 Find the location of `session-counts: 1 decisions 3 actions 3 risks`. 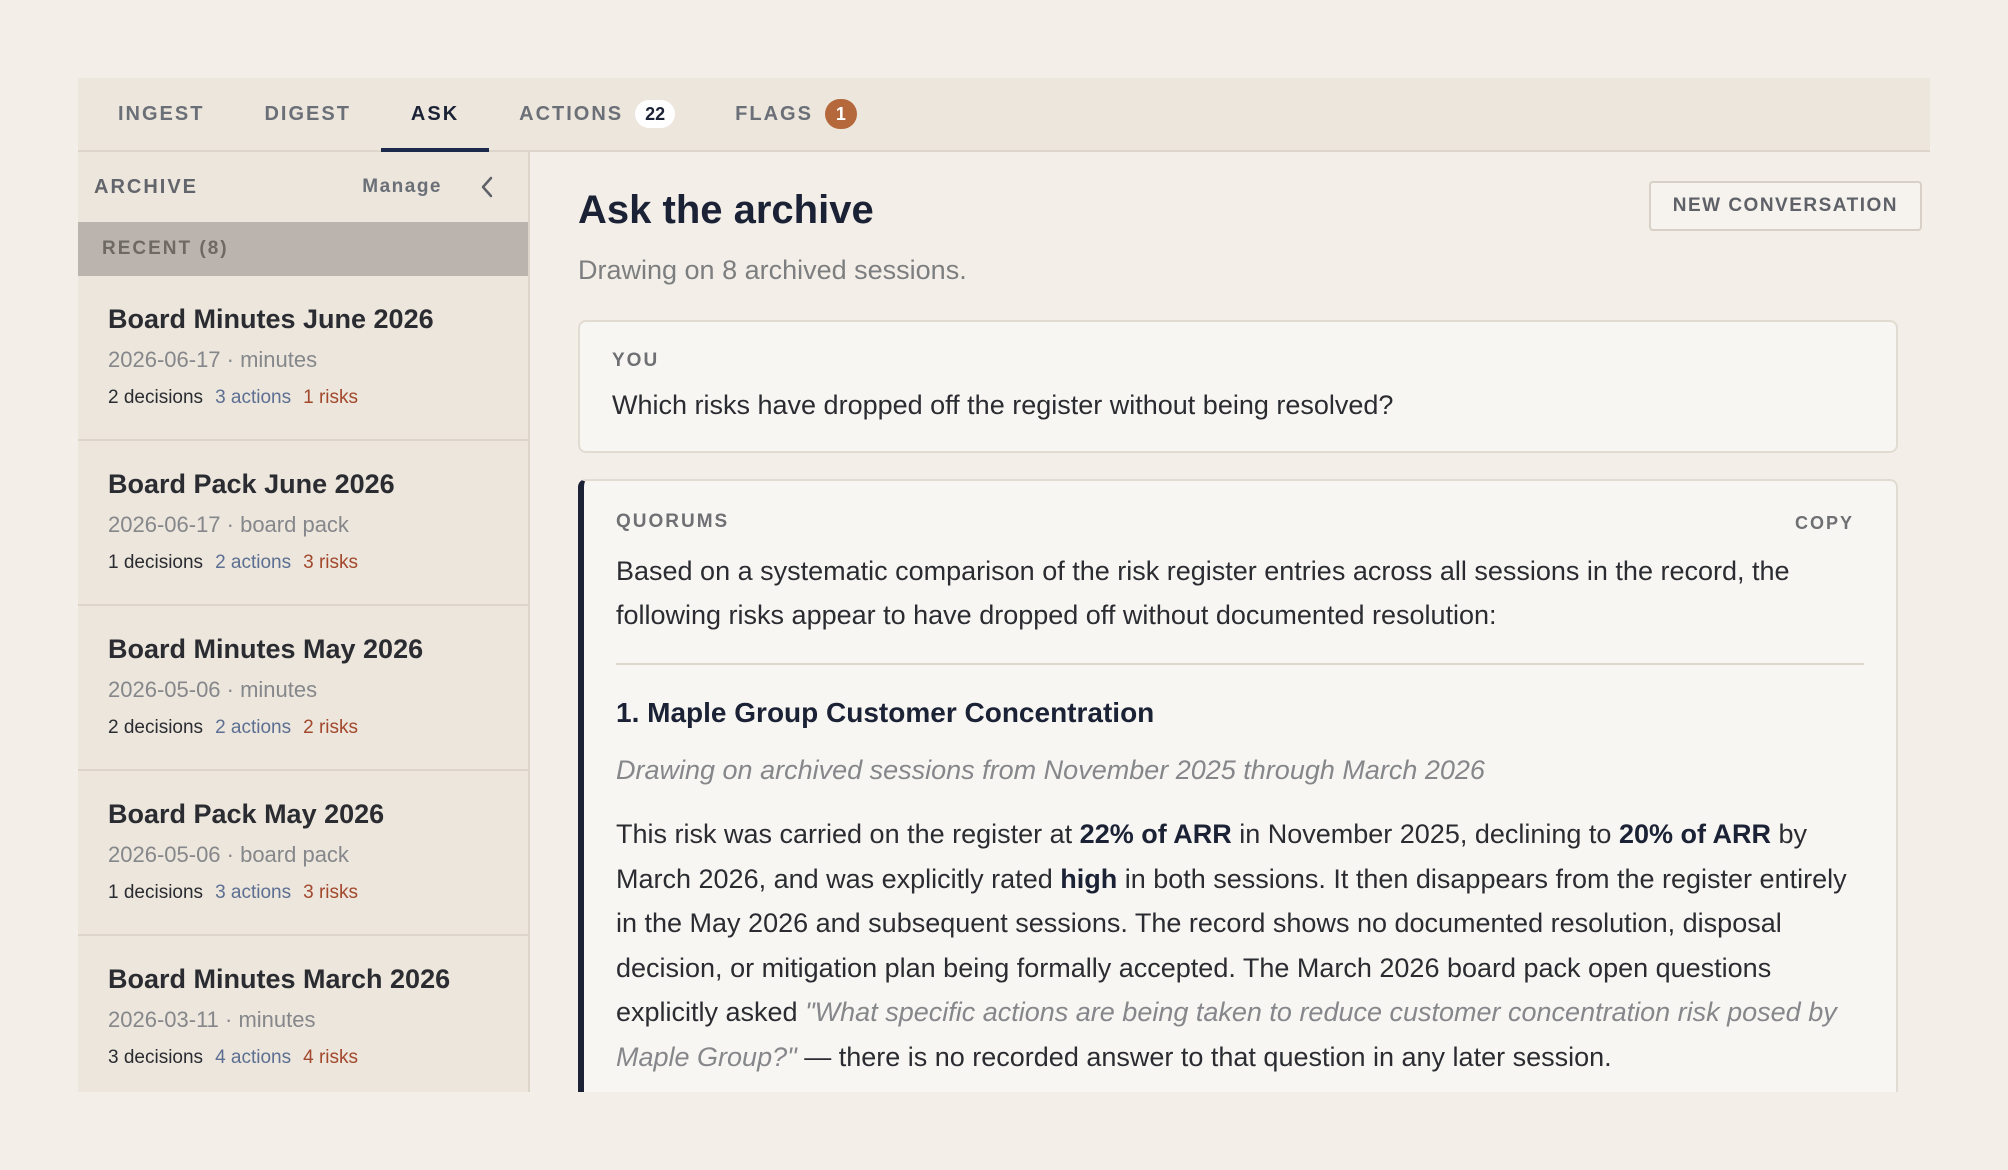

session-counts: 1 decisions 3 actions 3 risks is located at coordinates (303, 893).